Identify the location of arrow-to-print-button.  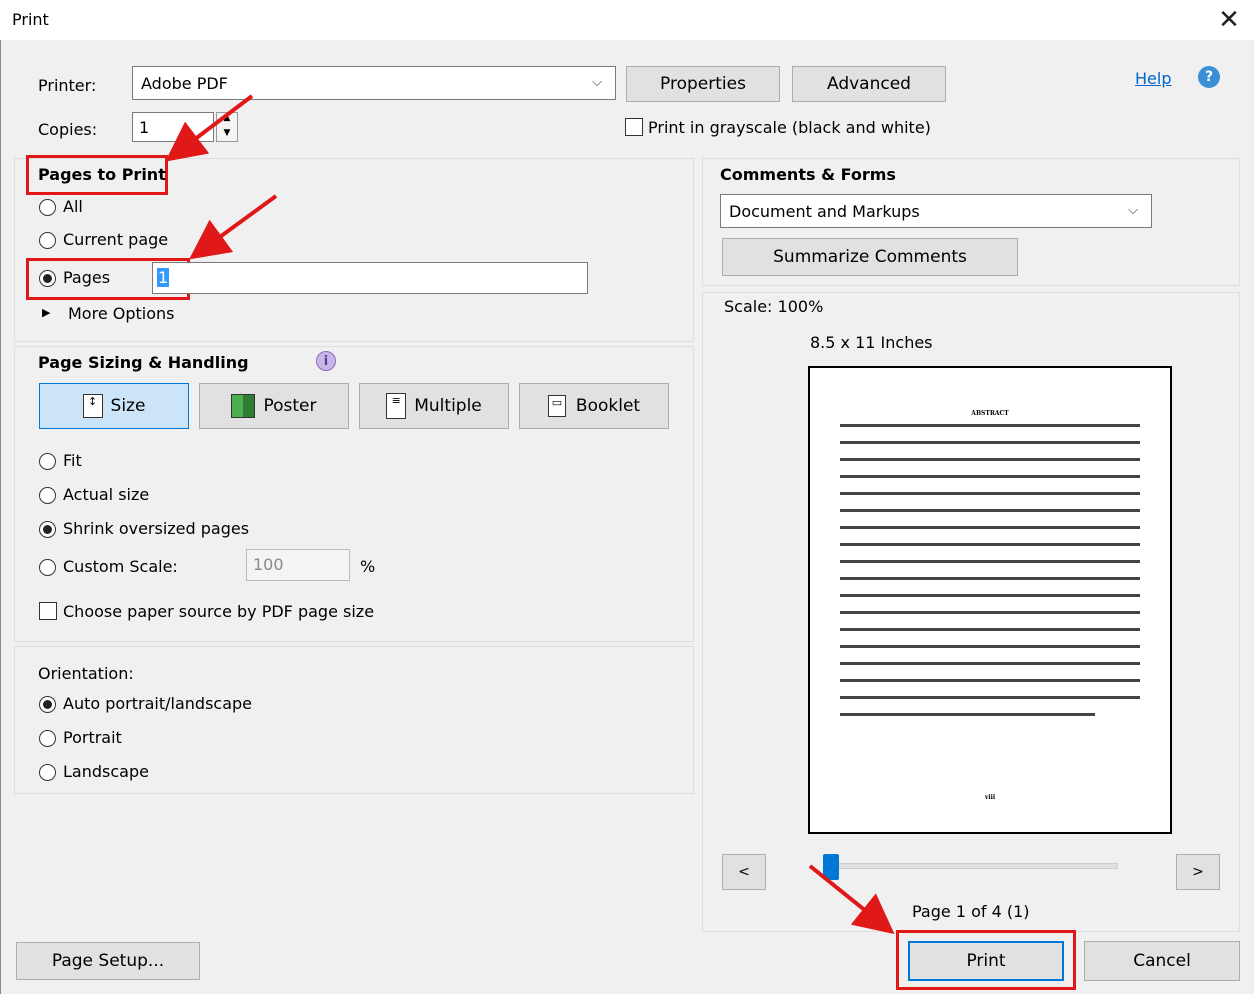
(851, 899).